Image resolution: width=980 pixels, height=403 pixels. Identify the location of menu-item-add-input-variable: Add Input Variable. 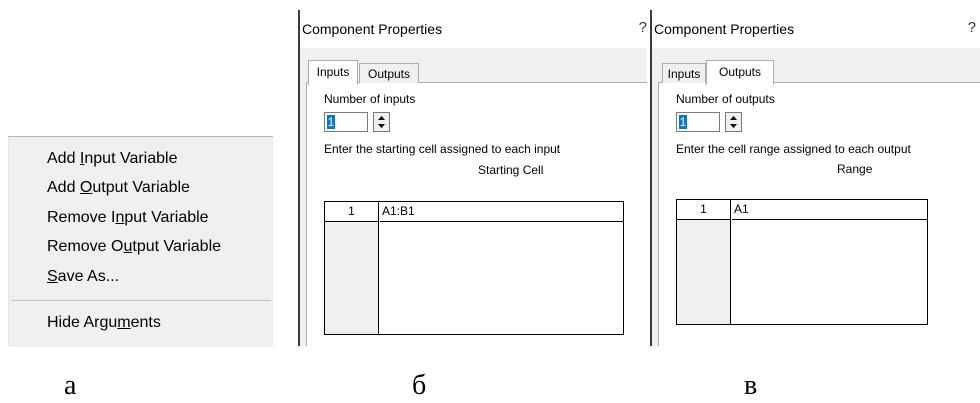
(112, 159).